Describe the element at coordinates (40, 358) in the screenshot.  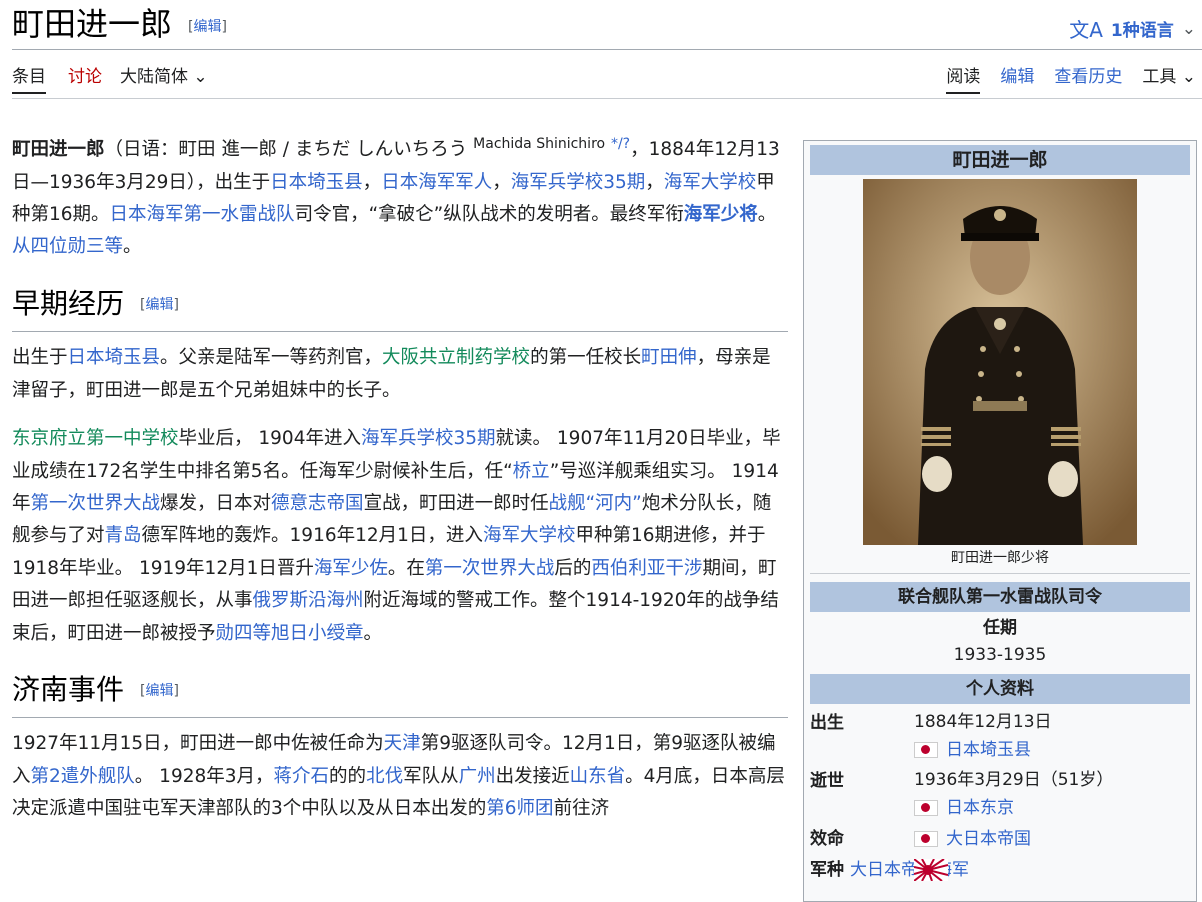
I see `text: 出生于` at that location.